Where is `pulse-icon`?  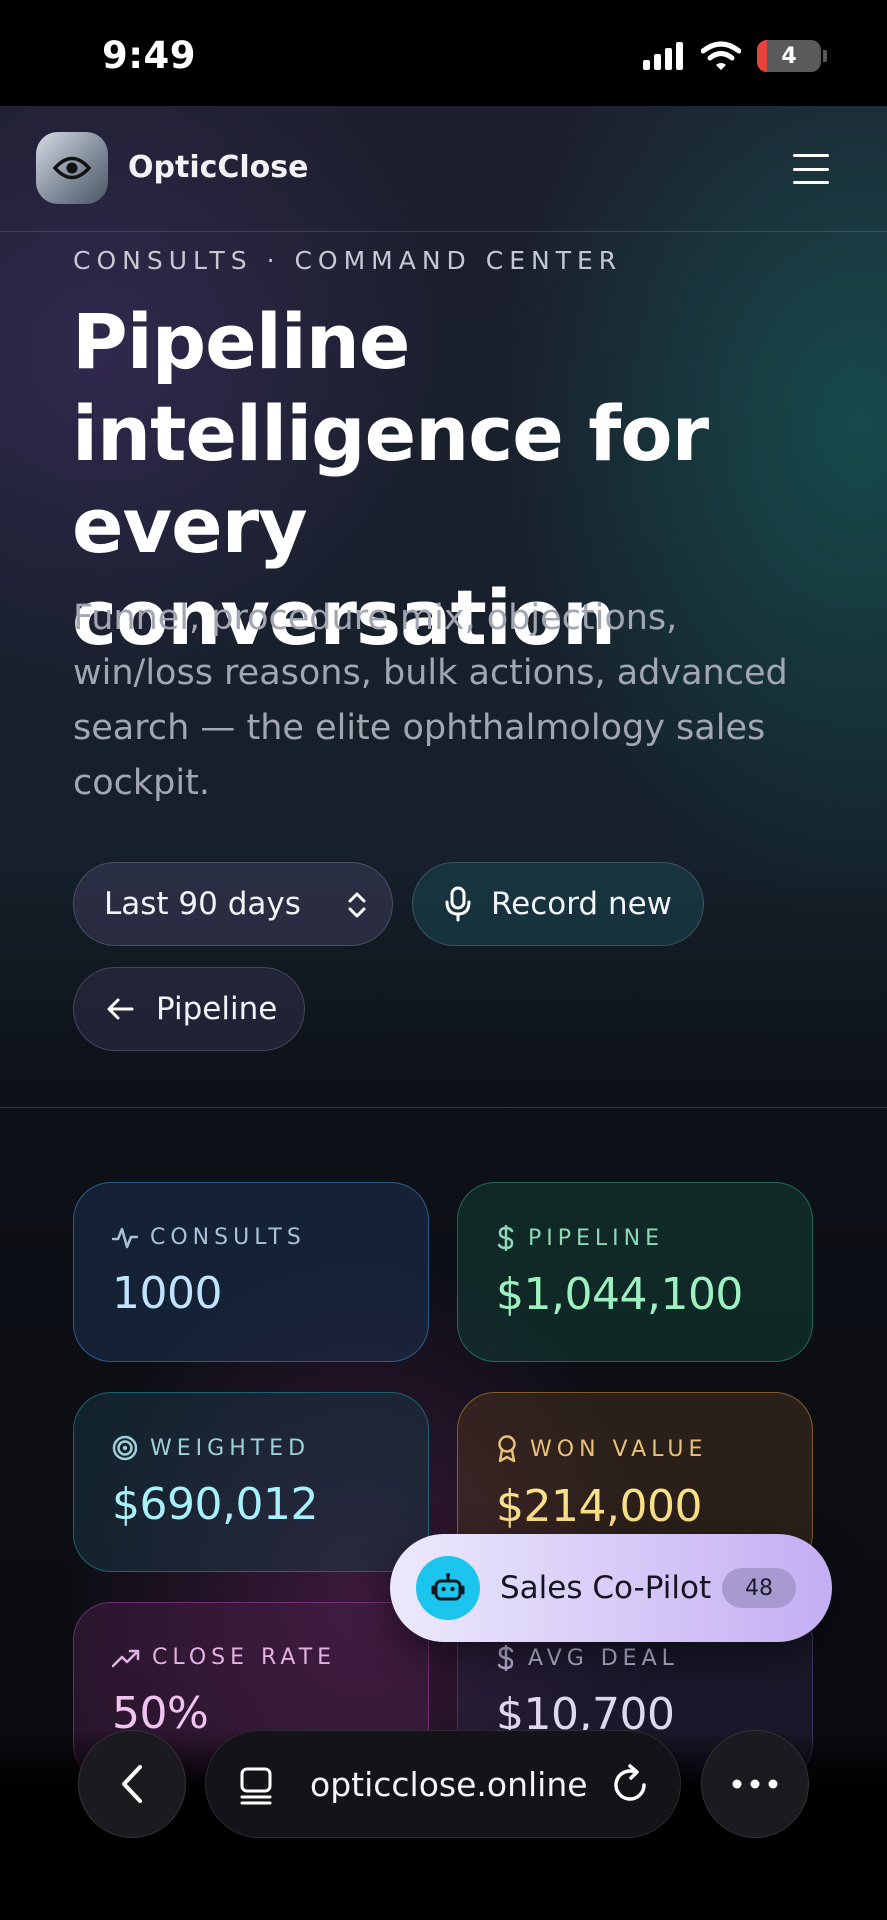
pulse-icon is located at coordinates (125, 1237).